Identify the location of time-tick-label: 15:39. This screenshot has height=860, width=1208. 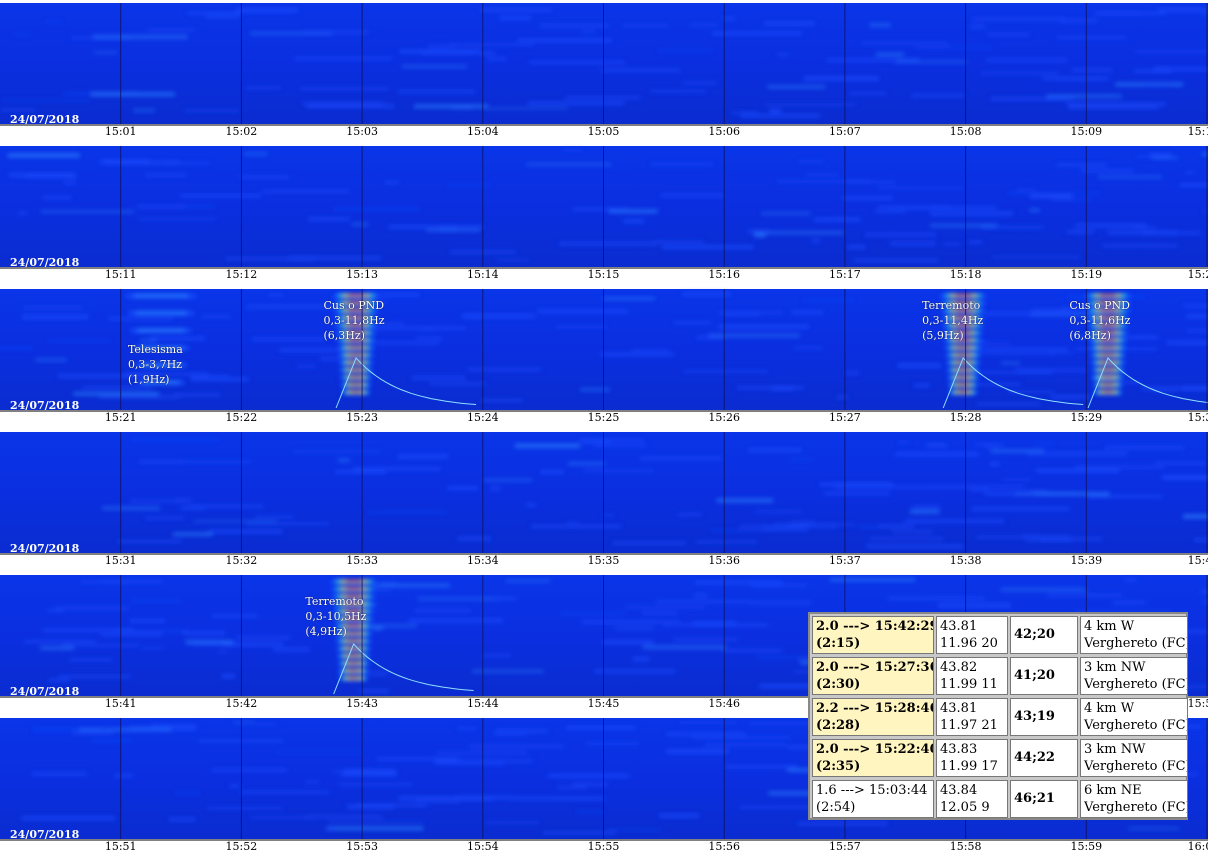
(1086, 560).